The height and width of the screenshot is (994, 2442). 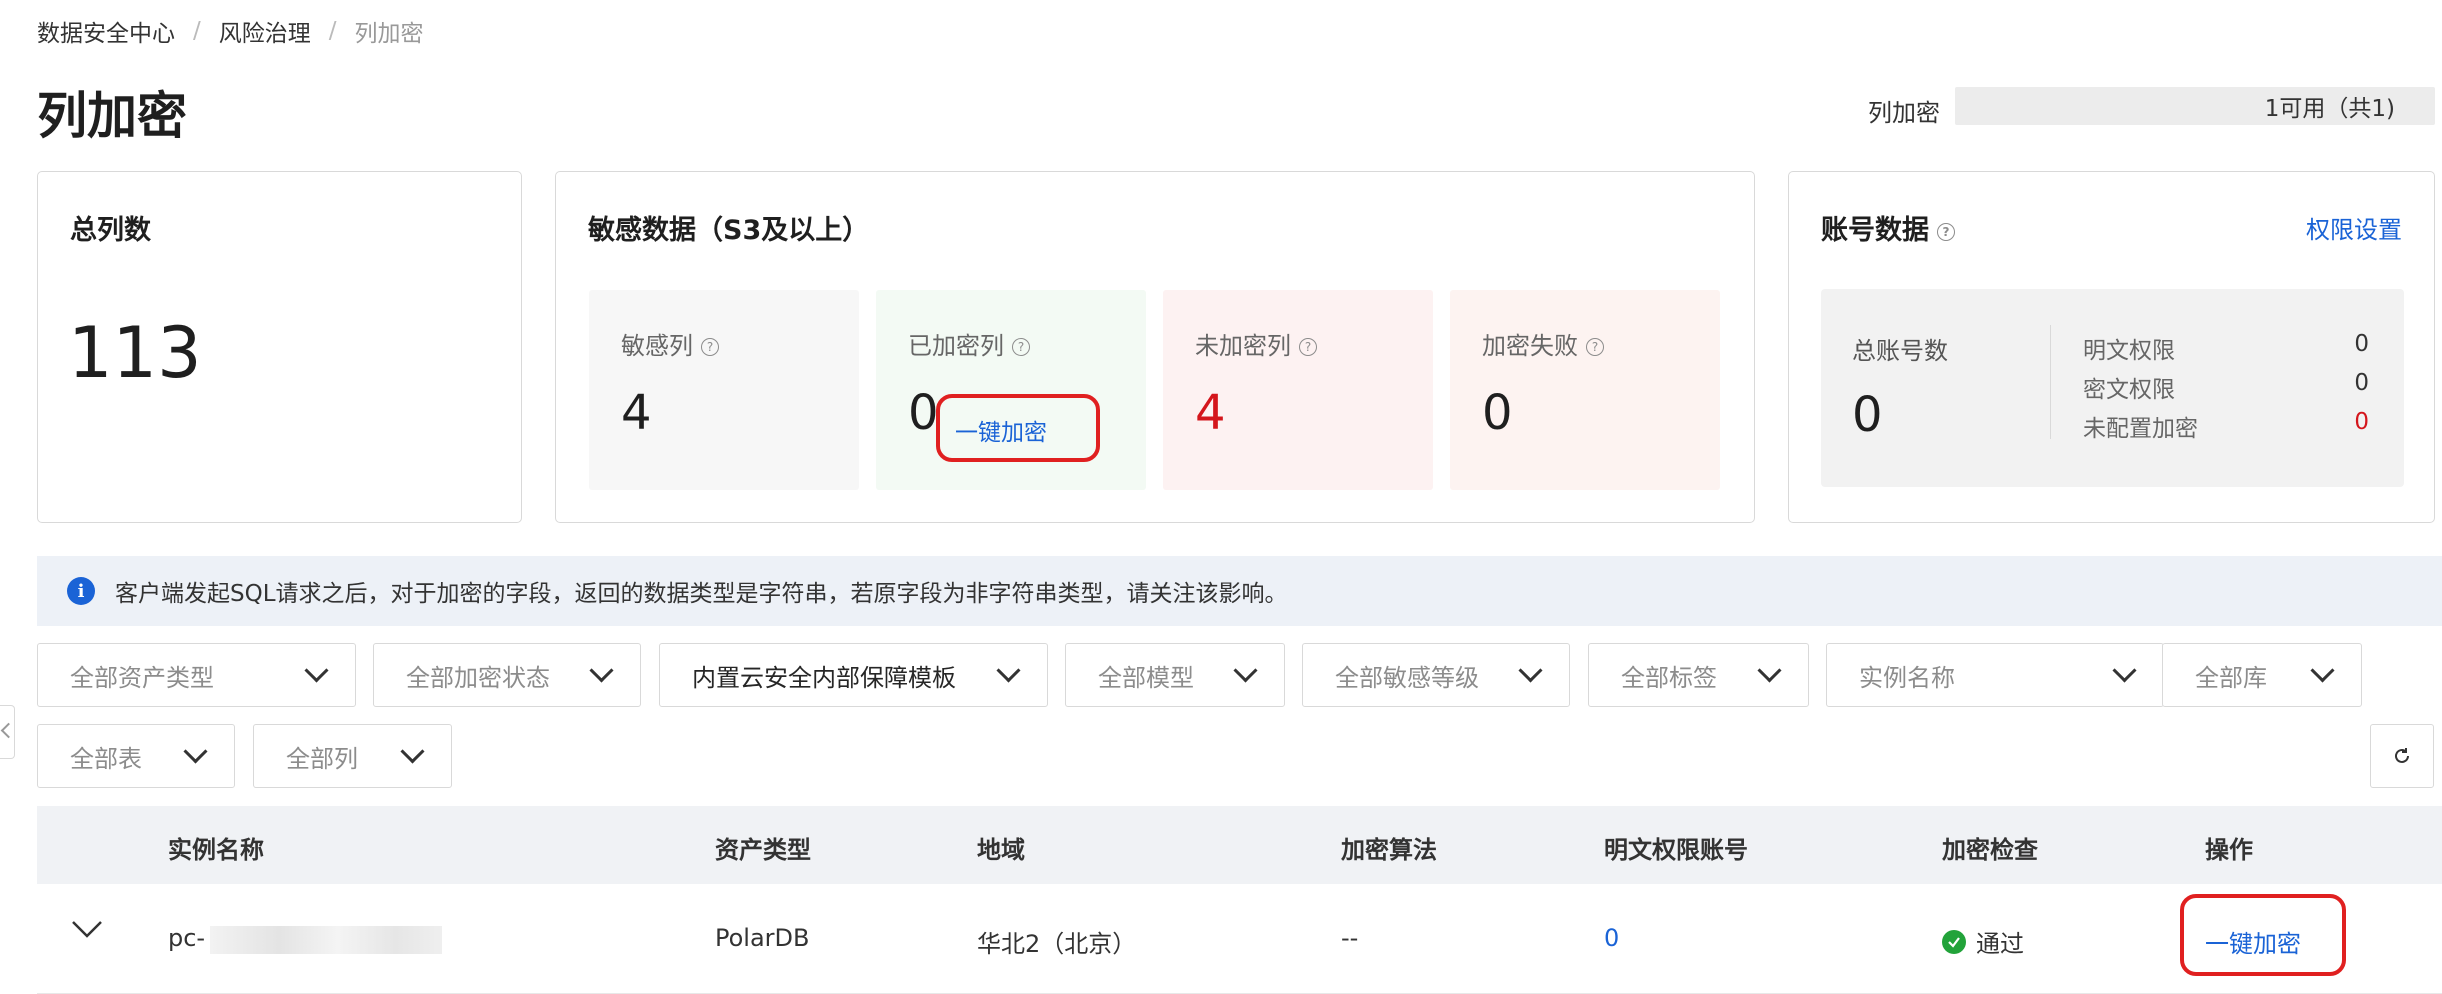 I want to click on sensitive-columns-stat: 敏感列? 4, so click(x=724, y=390).